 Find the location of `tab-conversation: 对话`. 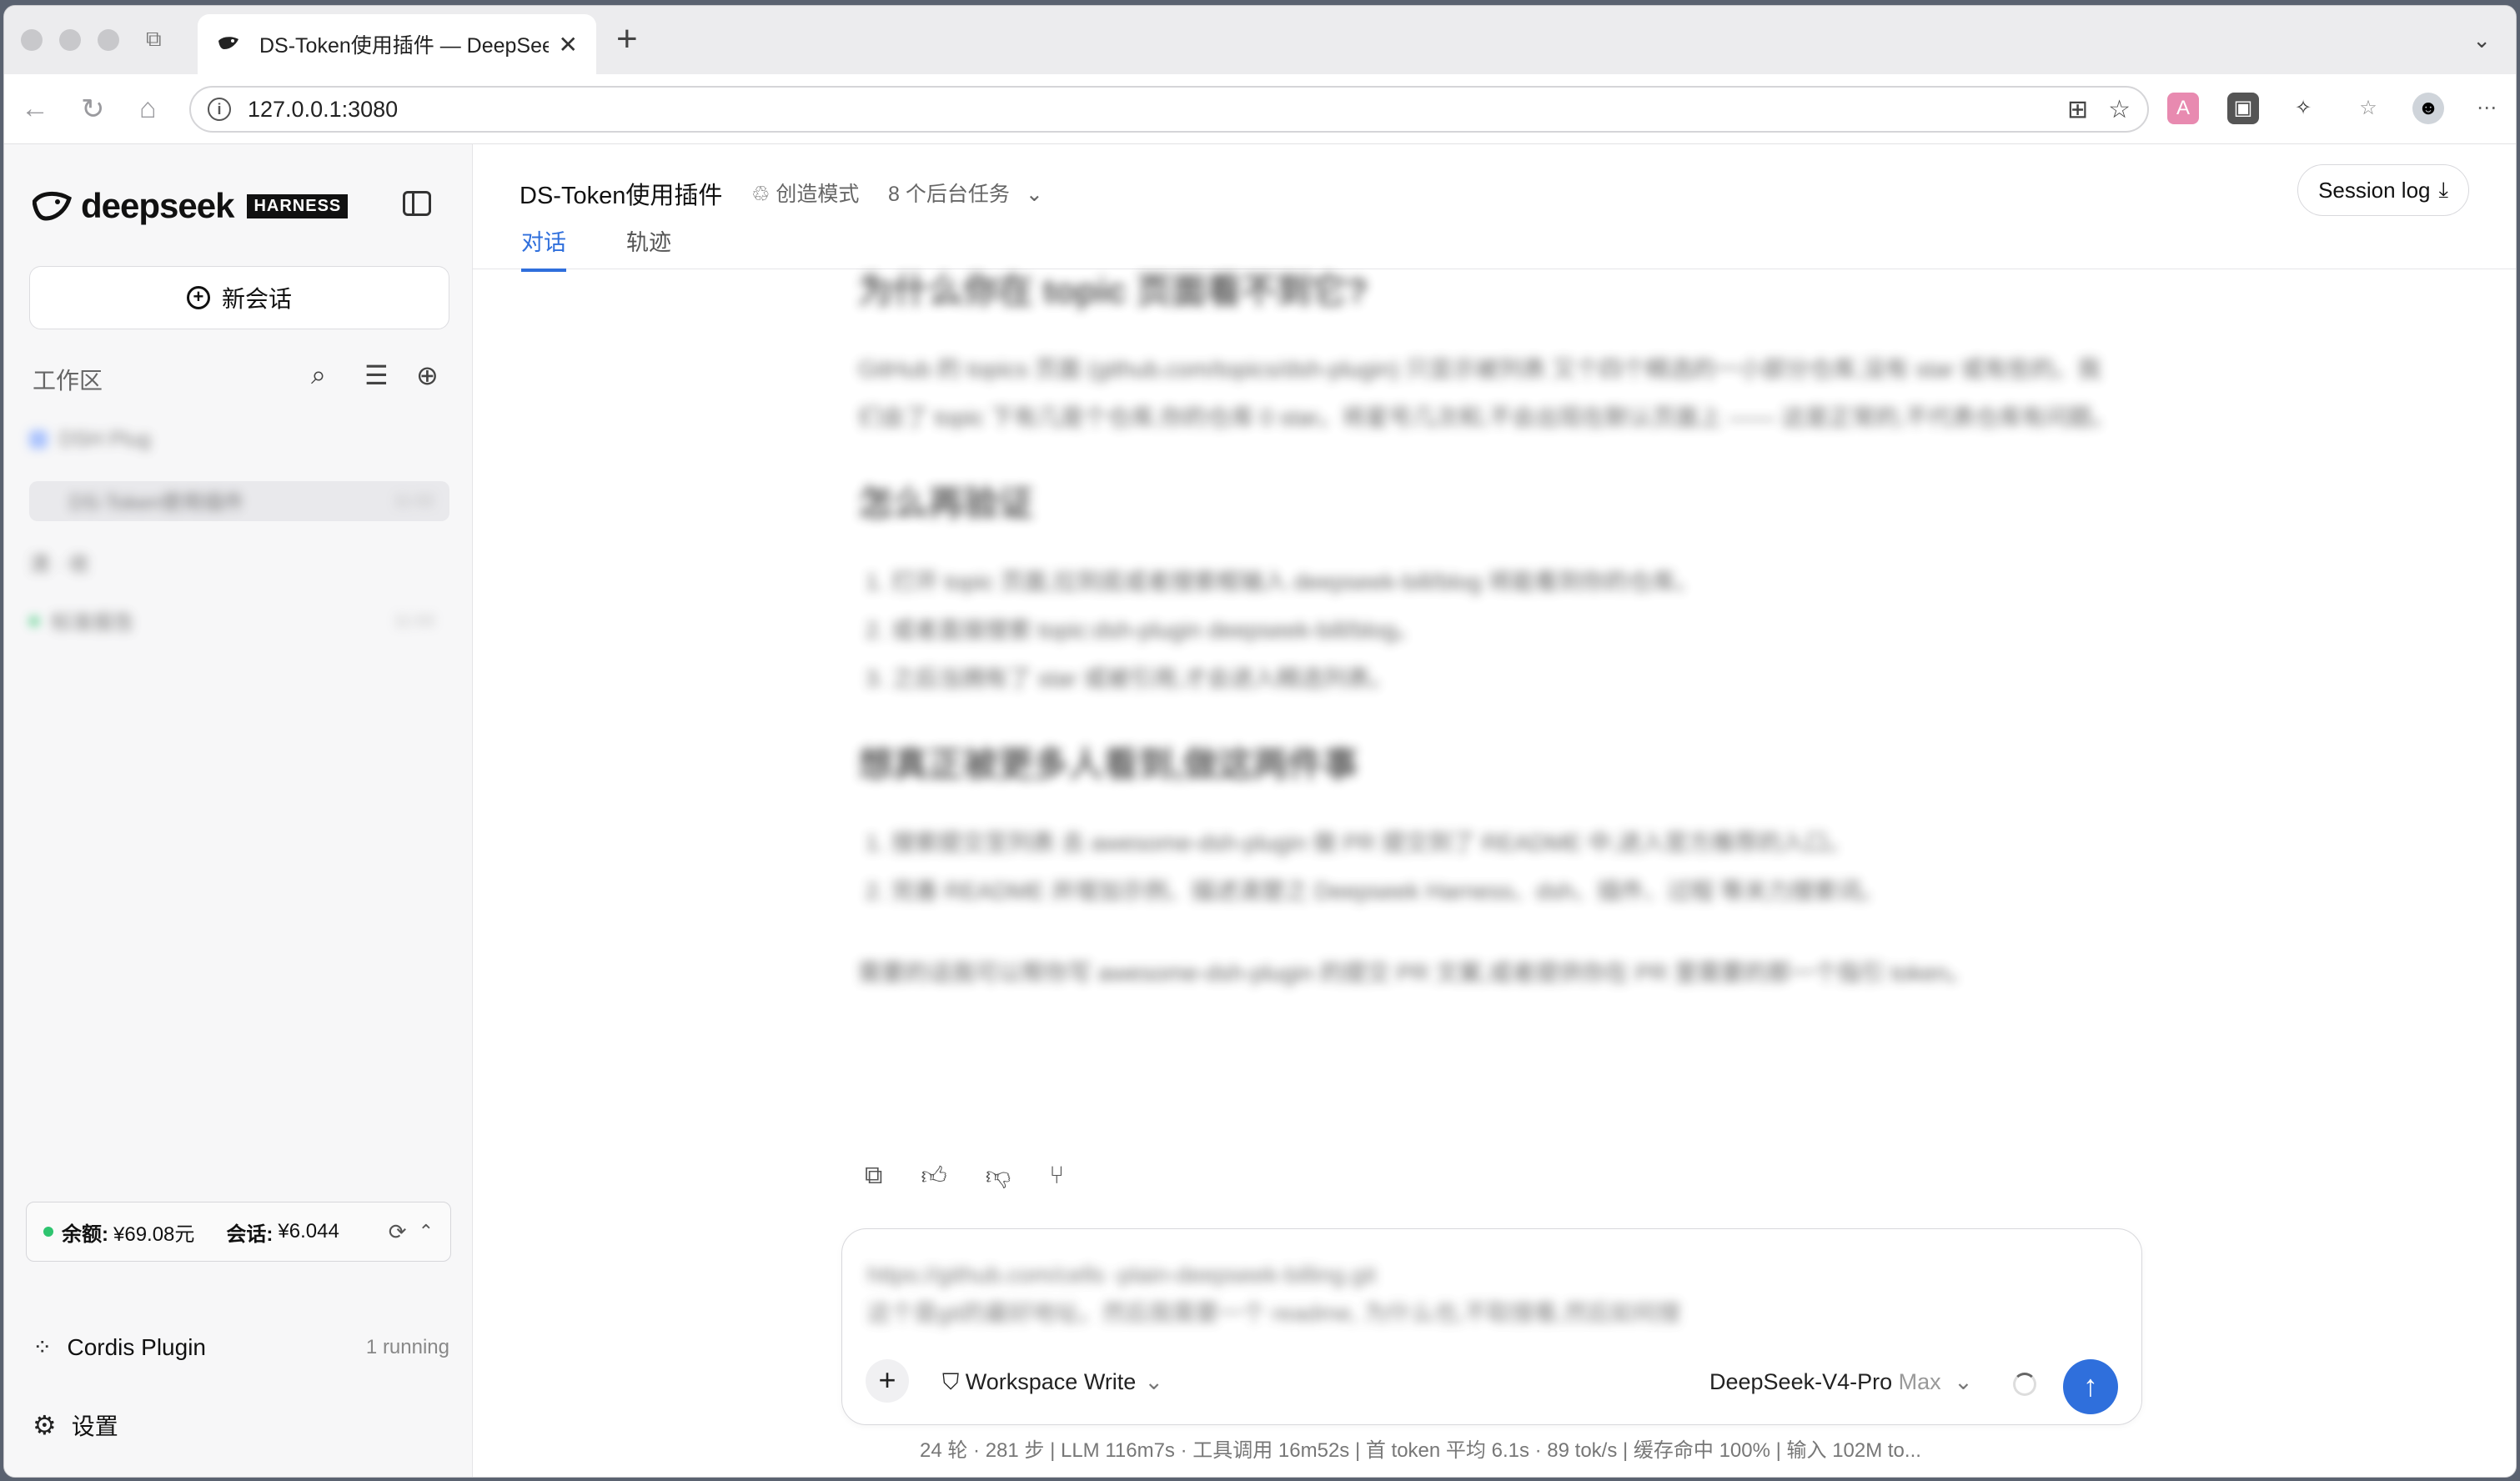

tab-conversation: 对话 is located at coordinates (543, 248).